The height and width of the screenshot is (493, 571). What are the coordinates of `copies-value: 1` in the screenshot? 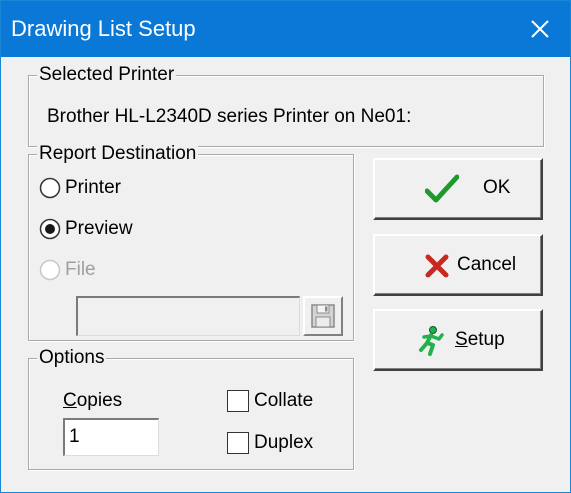 It's located at (74, 436).